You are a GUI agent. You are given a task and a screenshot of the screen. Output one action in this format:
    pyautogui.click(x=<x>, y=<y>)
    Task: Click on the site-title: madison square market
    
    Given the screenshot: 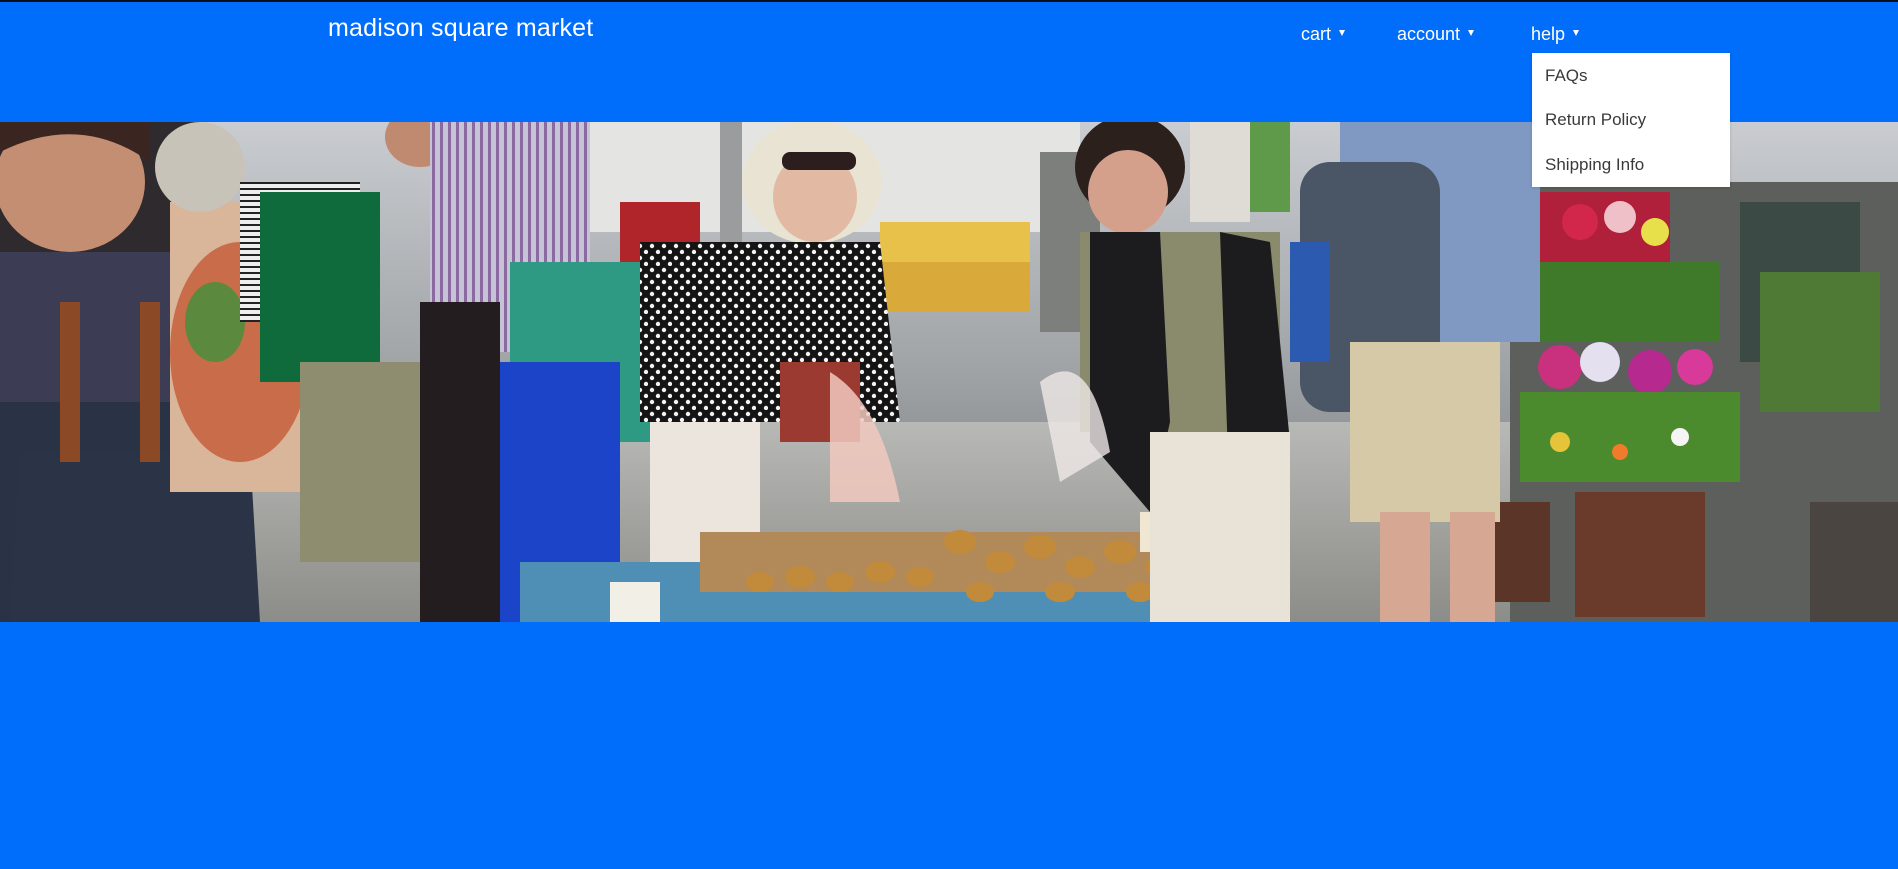 What is the action you would take?
    pyautogui.click(x=460, y=28)
    